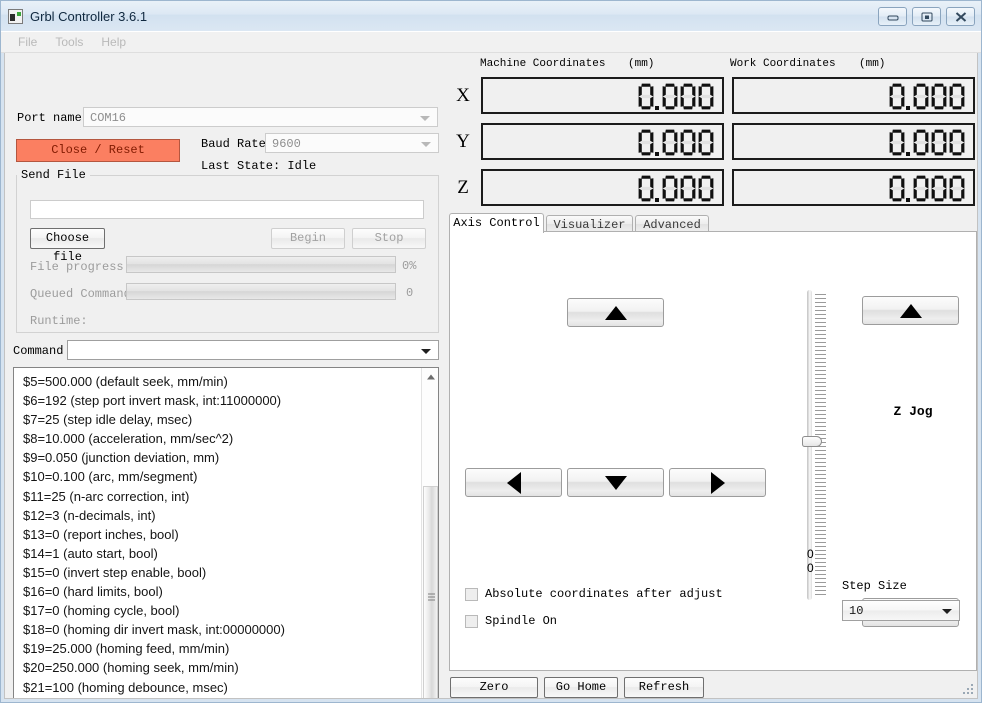  What do you see at coordinates (602, 95) in the screenshot?
I see `machine-coordinate-x` at bounding box center [602, 95].